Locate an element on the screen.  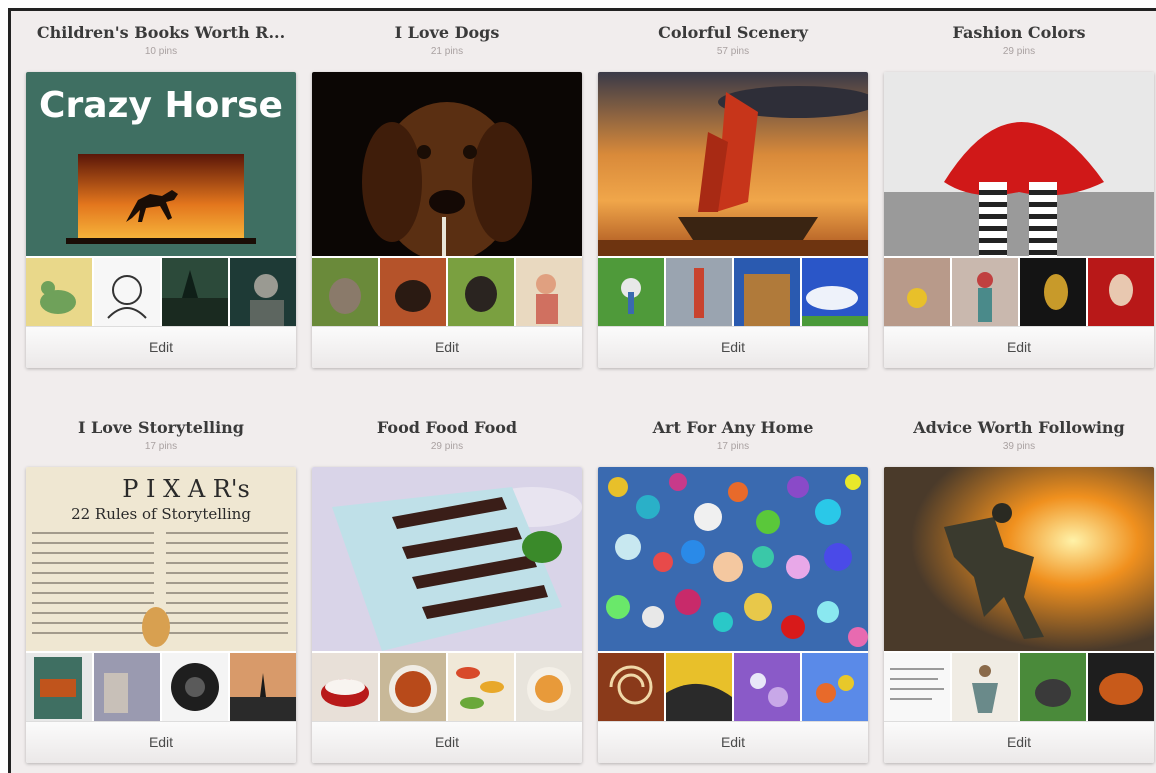
thumbnail-puppy-photo is located at coordinates (413, 292).